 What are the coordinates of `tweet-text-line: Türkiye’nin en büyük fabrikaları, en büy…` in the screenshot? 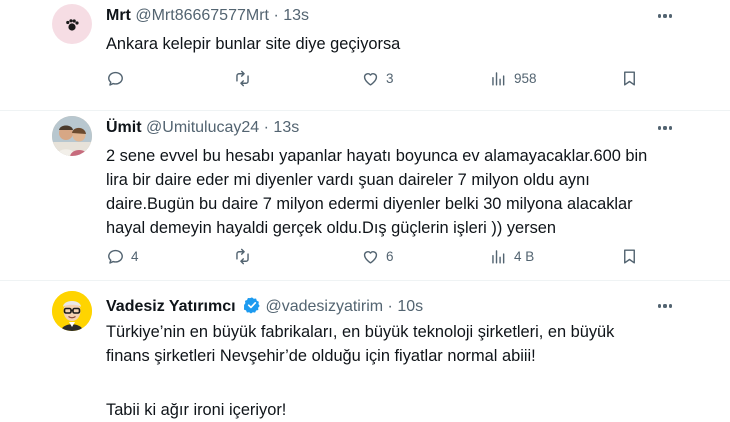 It's located at (360, 332).